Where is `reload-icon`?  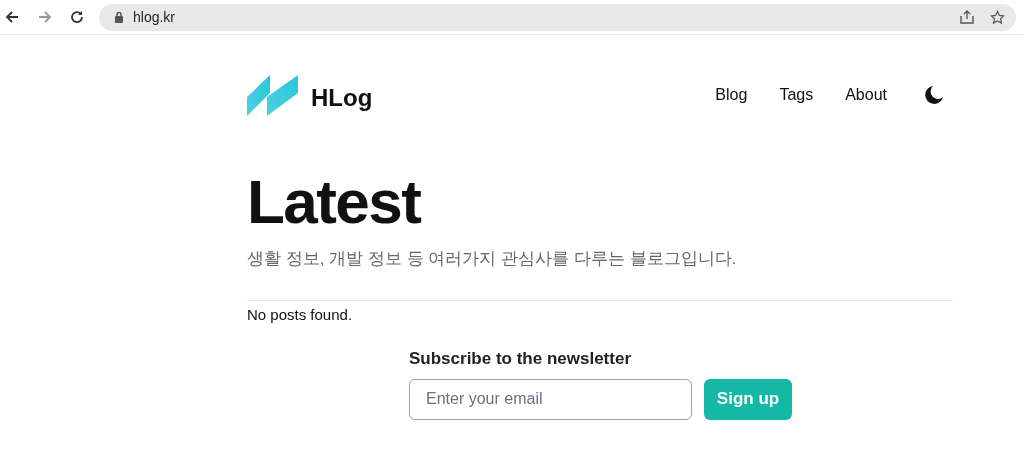 reload-icon is located at coordinates (77, 17).